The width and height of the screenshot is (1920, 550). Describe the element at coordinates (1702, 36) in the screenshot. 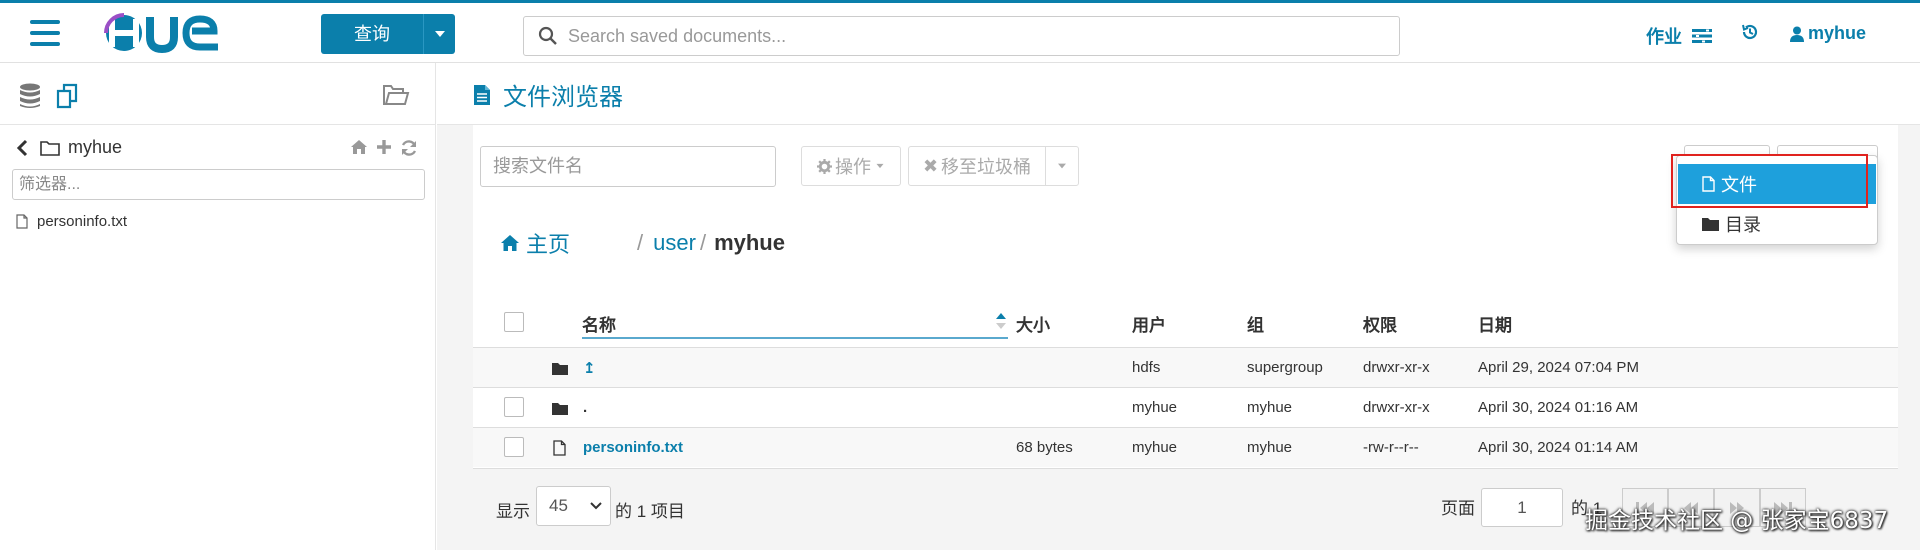

I see `jobs-list-icon` at that location.